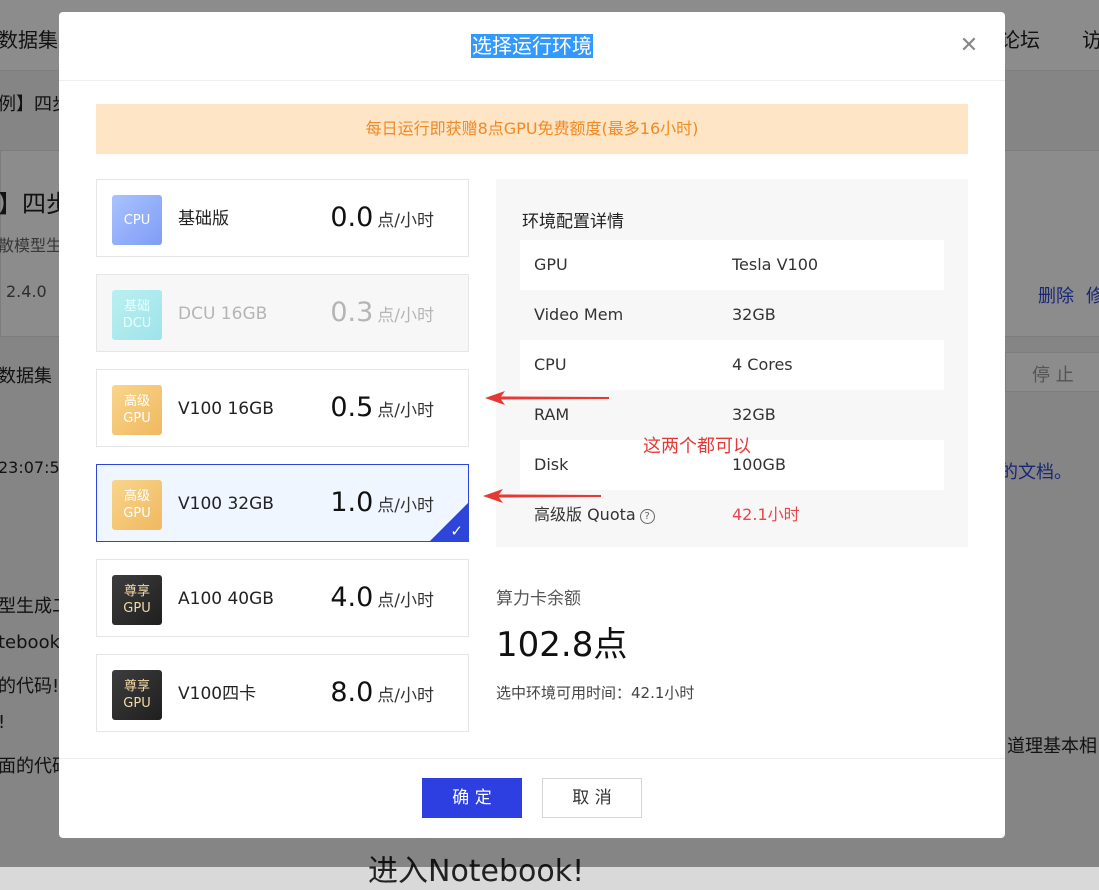  What do you see at coordinates (226, 599) in the screenshot?
I see `environment-name: A100 40GB` at bounding box center [226, 599].